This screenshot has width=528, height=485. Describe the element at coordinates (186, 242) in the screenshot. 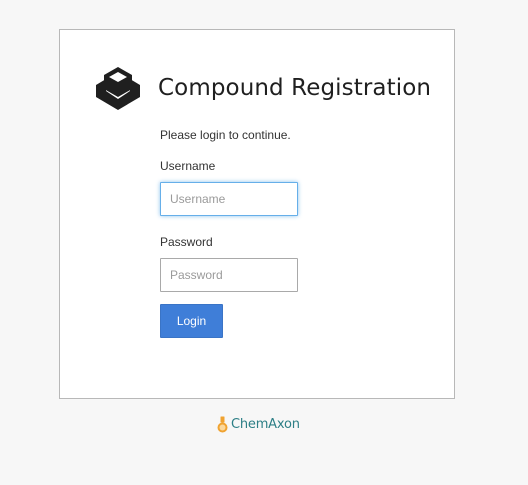

I see `password-label: Password` at that location.